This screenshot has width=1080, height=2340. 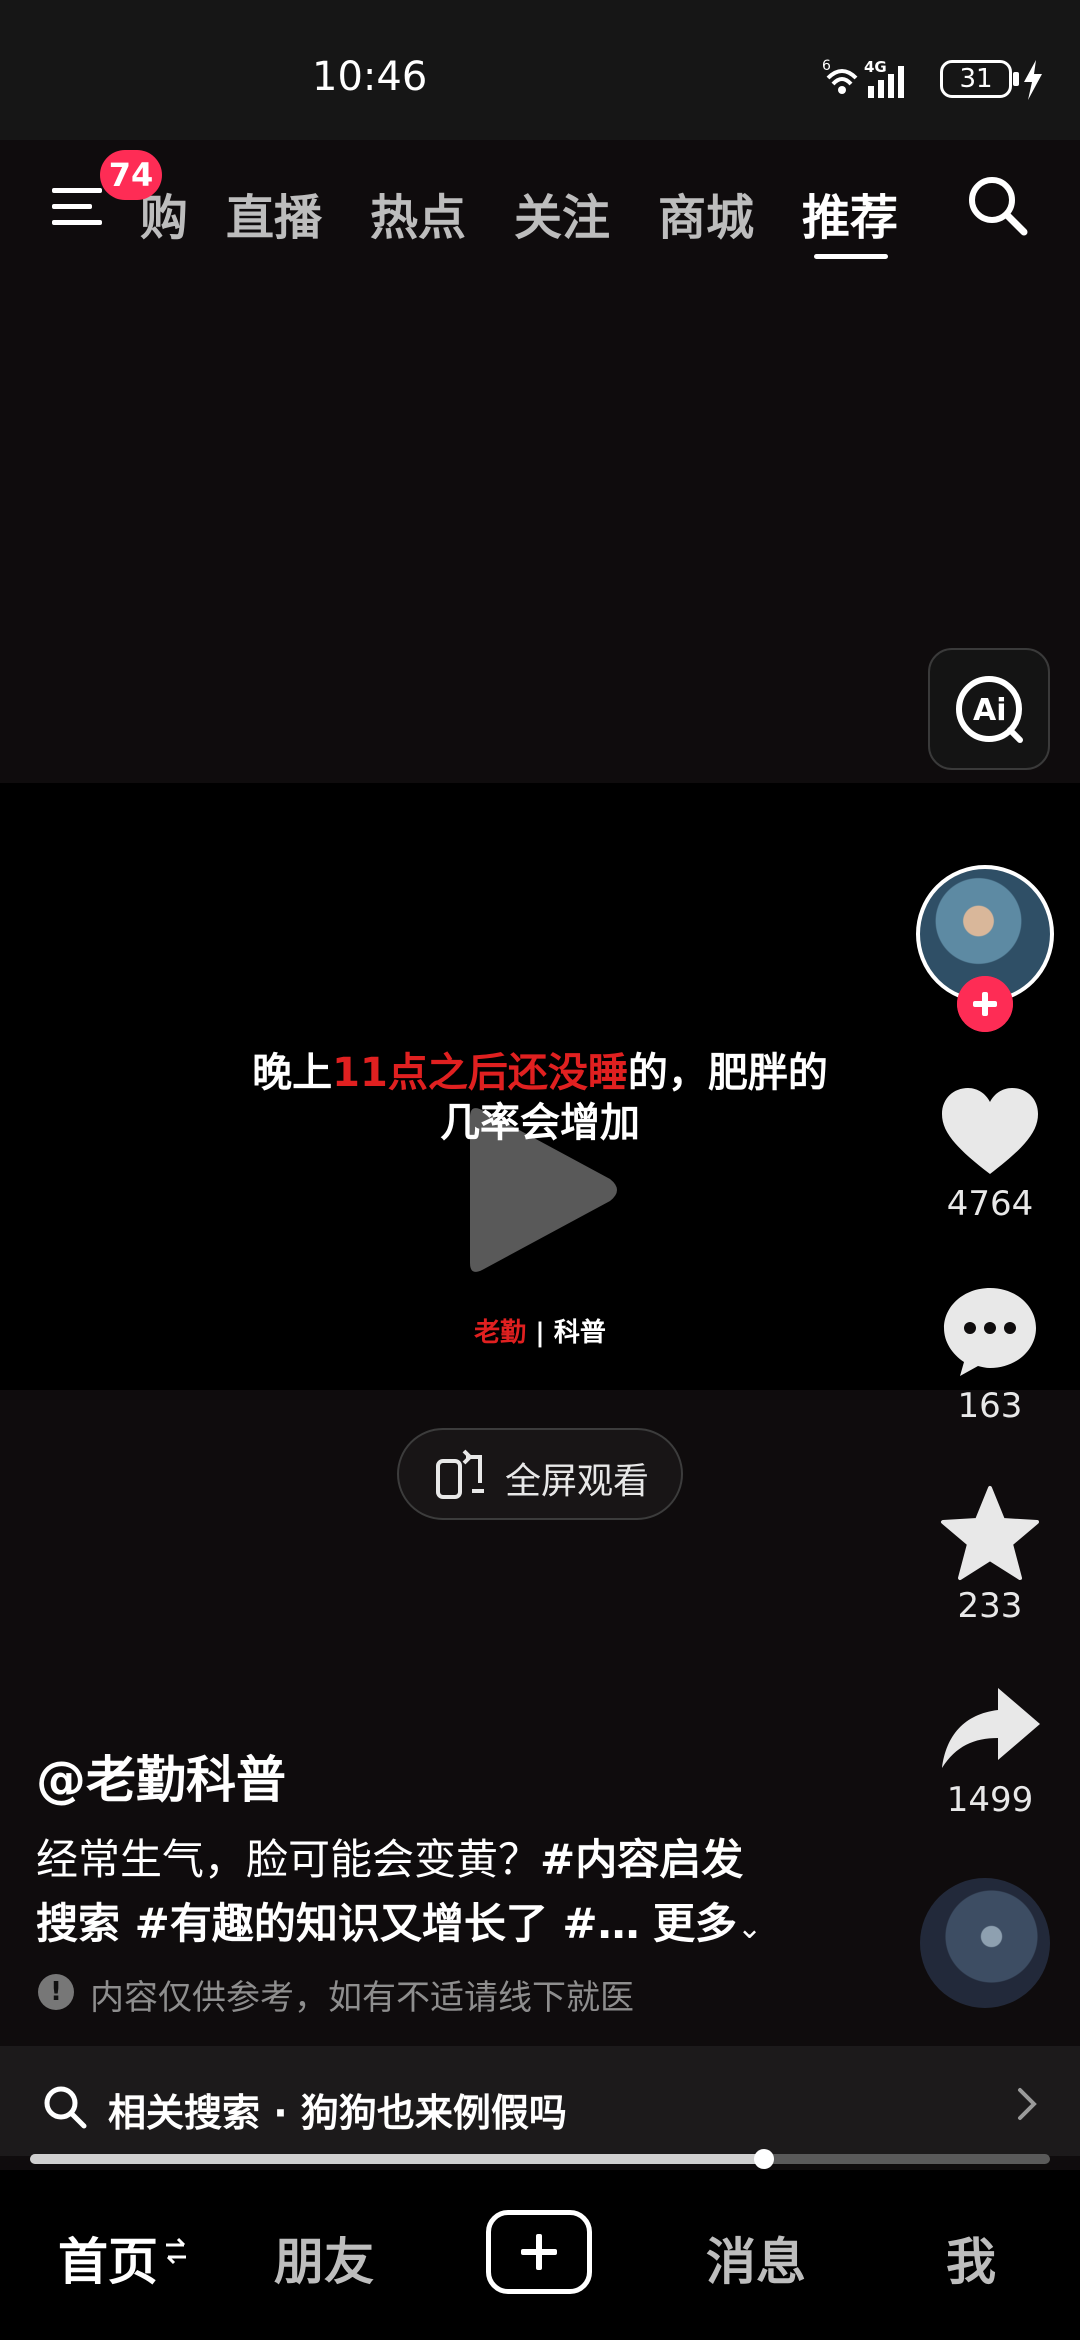 What do you see at coordinates (370, 77) in the screenshot?
I see `status-time: 10:46` at bounding box center [370, 77].